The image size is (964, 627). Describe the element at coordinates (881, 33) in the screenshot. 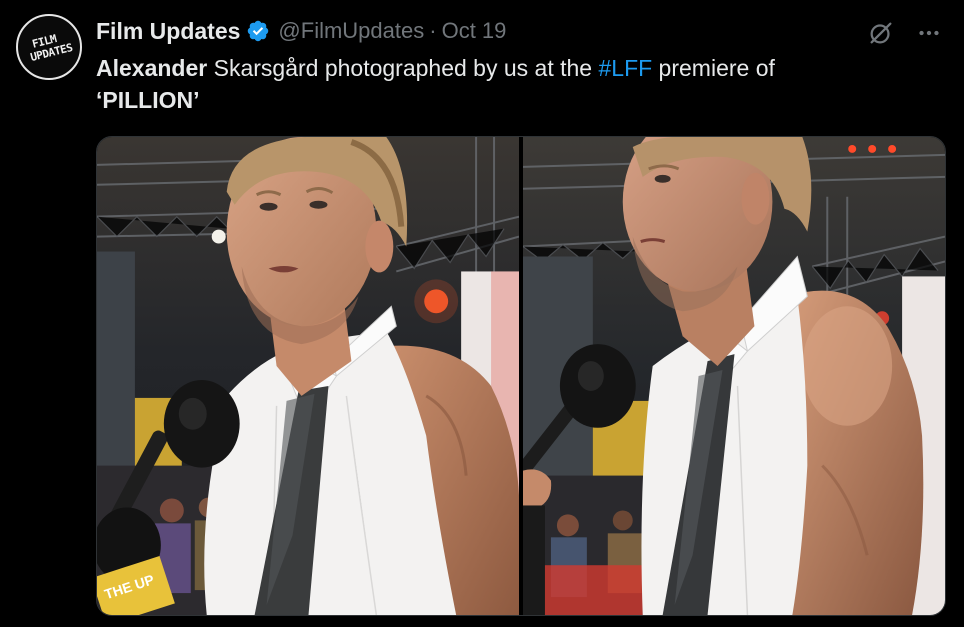

I see `grok-icon` at that location.